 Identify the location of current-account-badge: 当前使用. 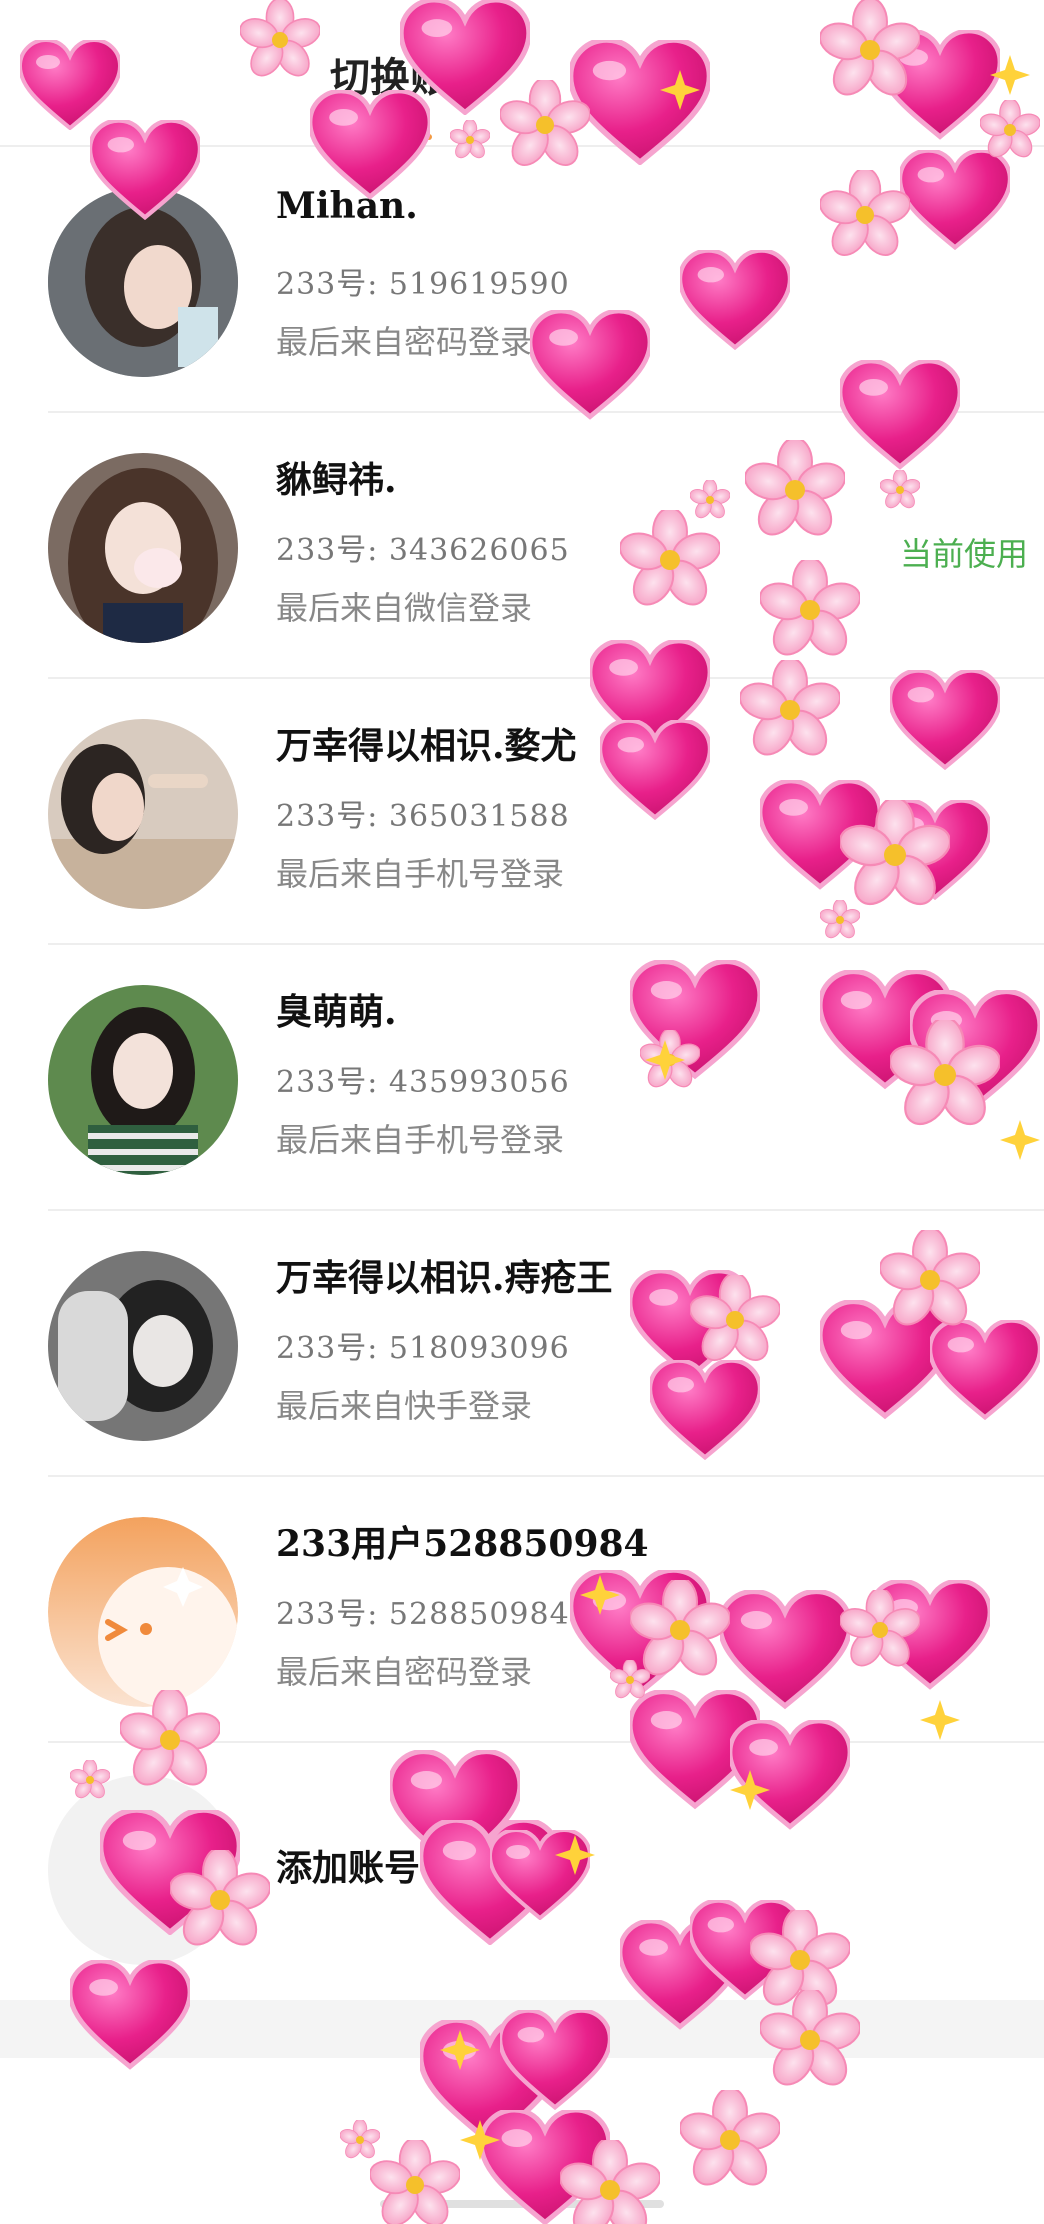
(963, 554).